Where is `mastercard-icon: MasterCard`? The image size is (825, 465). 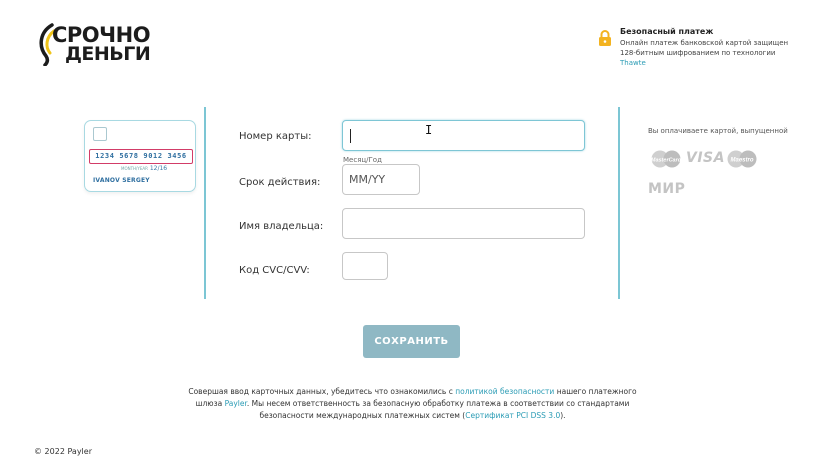
mastercard-icon: MasterCard is located at coordinates (666, 159).